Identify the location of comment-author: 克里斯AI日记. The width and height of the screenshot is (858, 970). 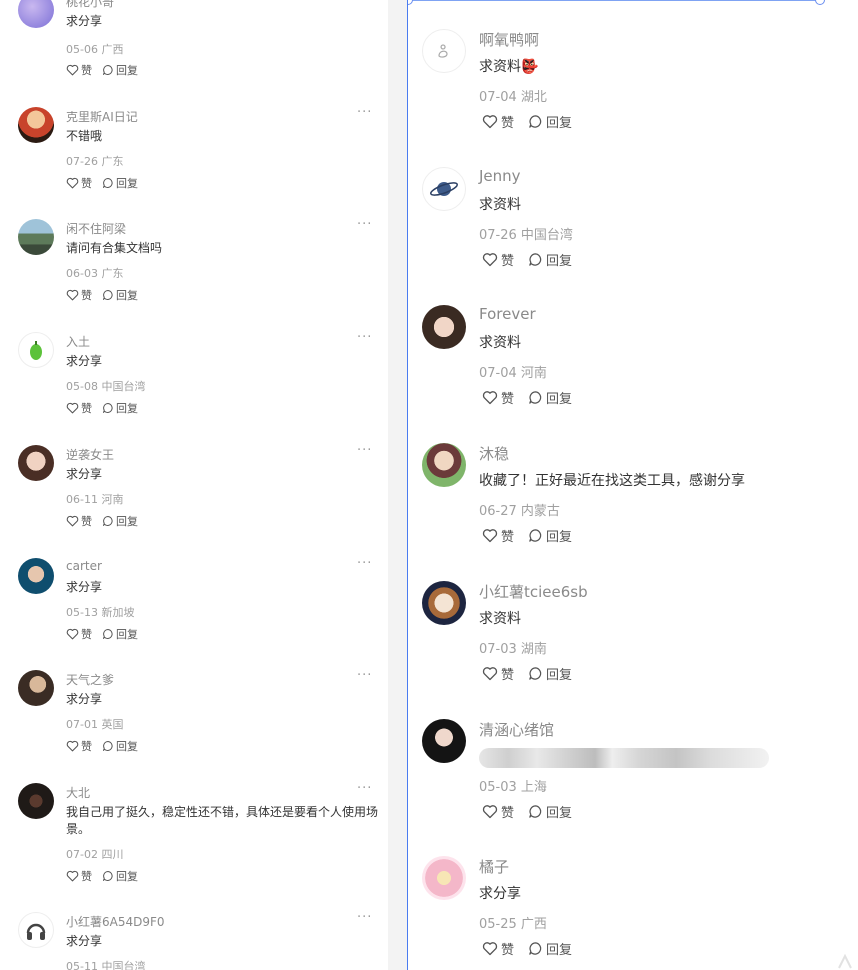
(102, 116).